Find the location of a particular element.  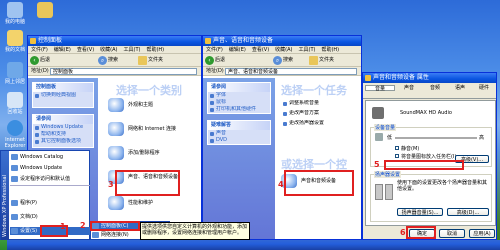

box-title: 控制面板 is located at coordinates (63, 87).